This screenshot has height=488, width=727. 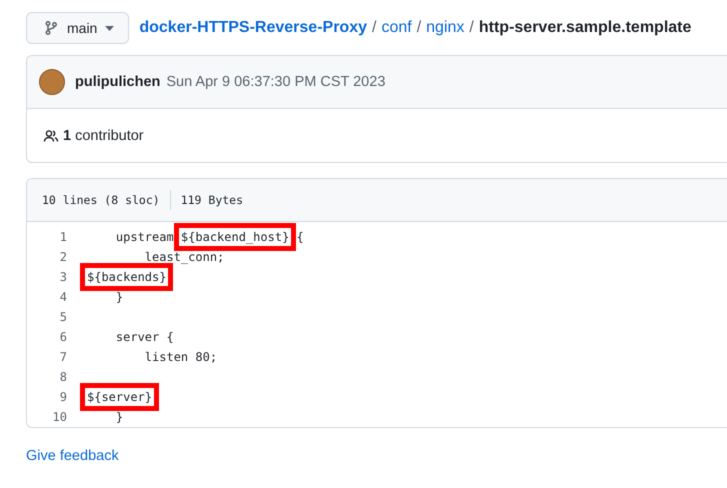 What do you see at coordinates (396, 28) in the screenshot?
I see `breadcrumb-link: conf` at bounding box center [396, 28].